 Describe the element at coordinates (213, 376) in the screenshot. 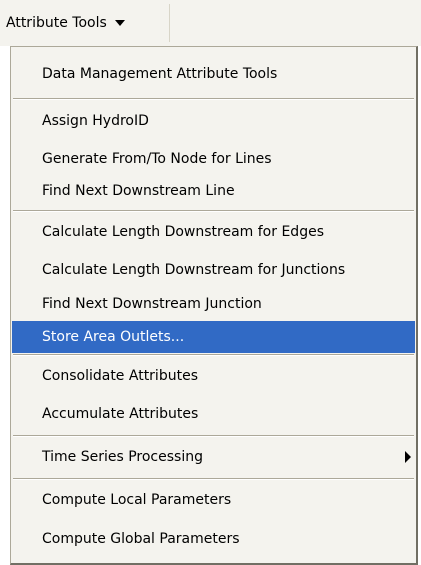

I see `menu-item-consolidate-attributes: Consolidate Attributes` at that location.